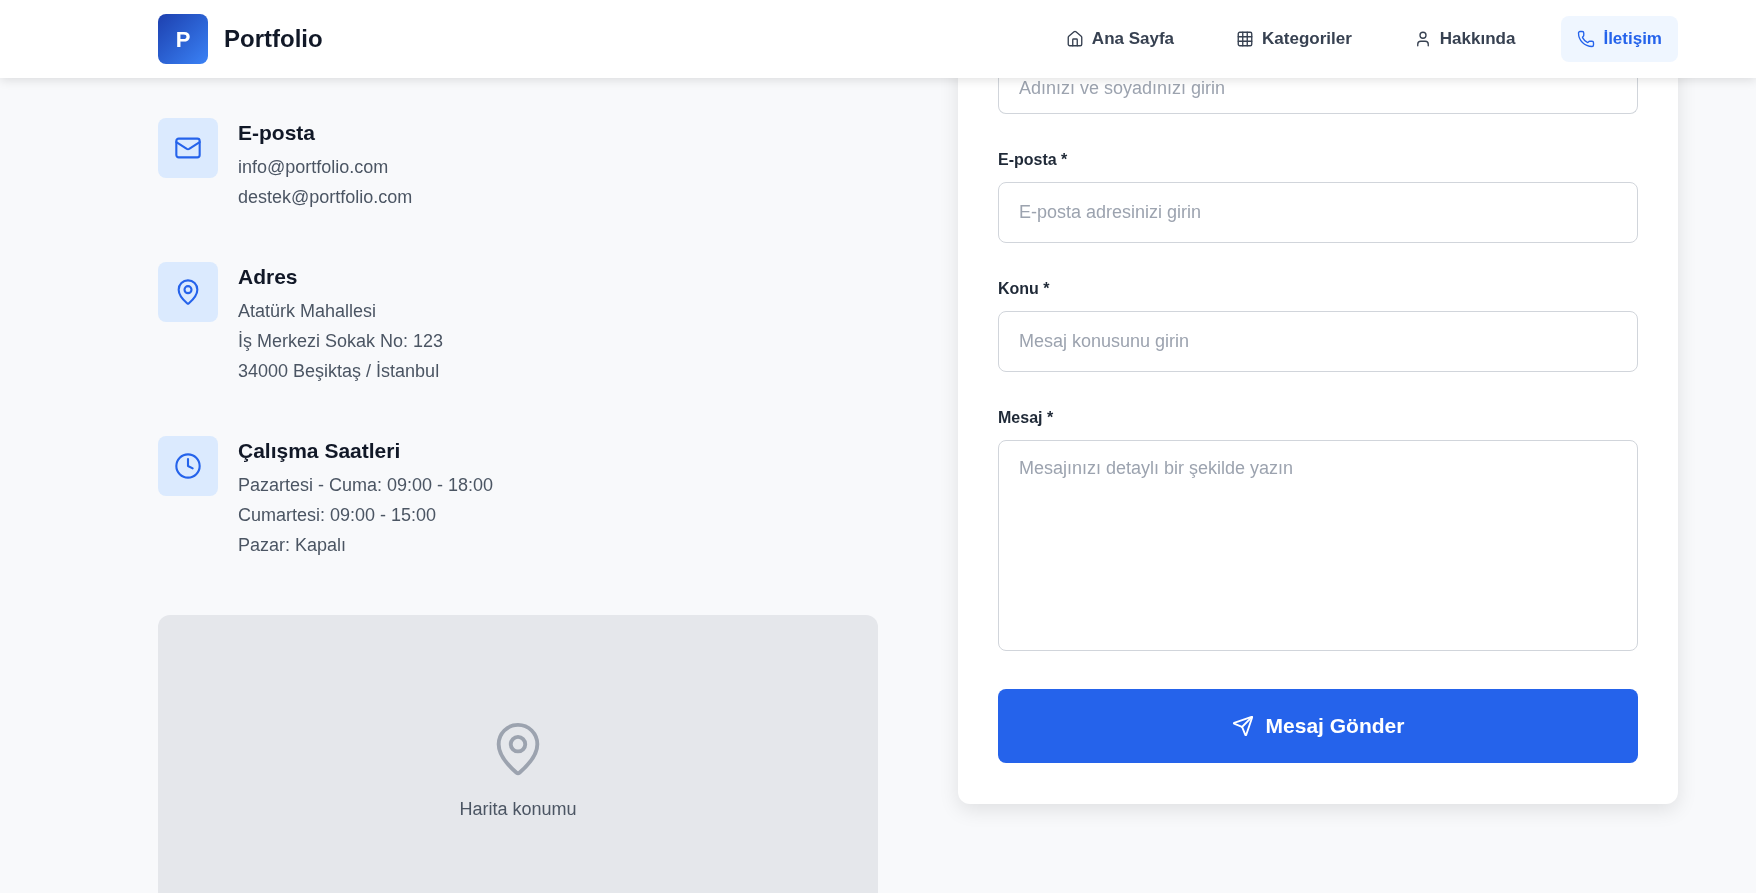 The height and width of the screenshot is (893, 1756). What do you see at coordinates (1318, 96) in the screenshot?
I see `input-field: Adınızı ve soyadınızı girin` at bounding box center [1318, 96].